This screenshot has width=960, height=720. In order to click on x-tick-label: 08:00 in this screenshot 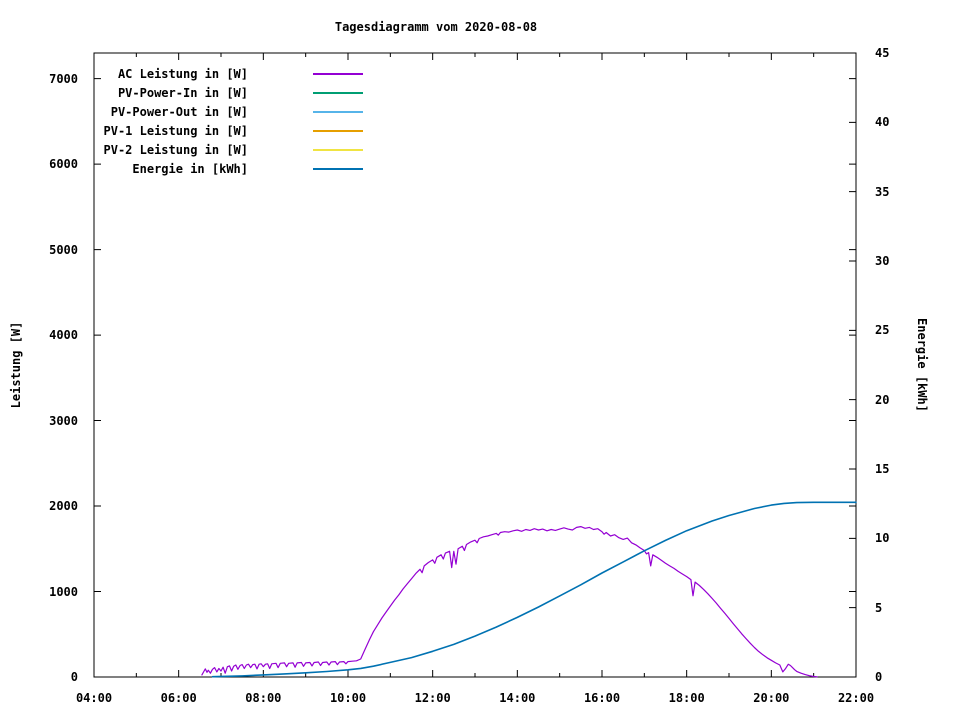, I will do `click(263, 698)`.